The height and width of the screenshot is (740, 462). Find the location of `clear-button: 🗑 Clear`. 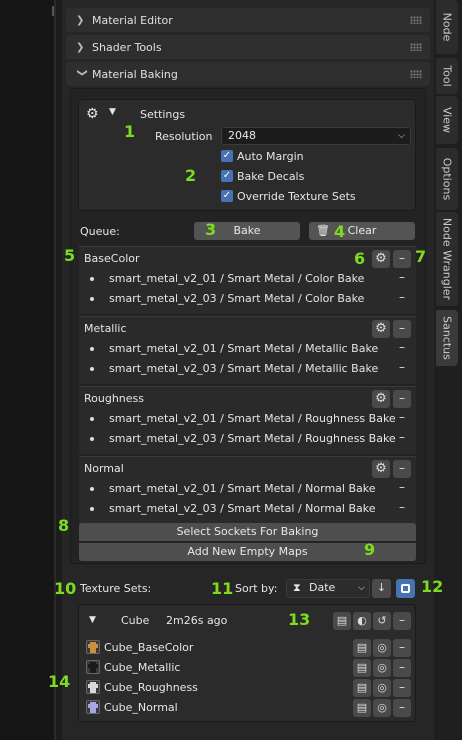

clear-button: 🗑 Clear is located at coordinates (362, 231).